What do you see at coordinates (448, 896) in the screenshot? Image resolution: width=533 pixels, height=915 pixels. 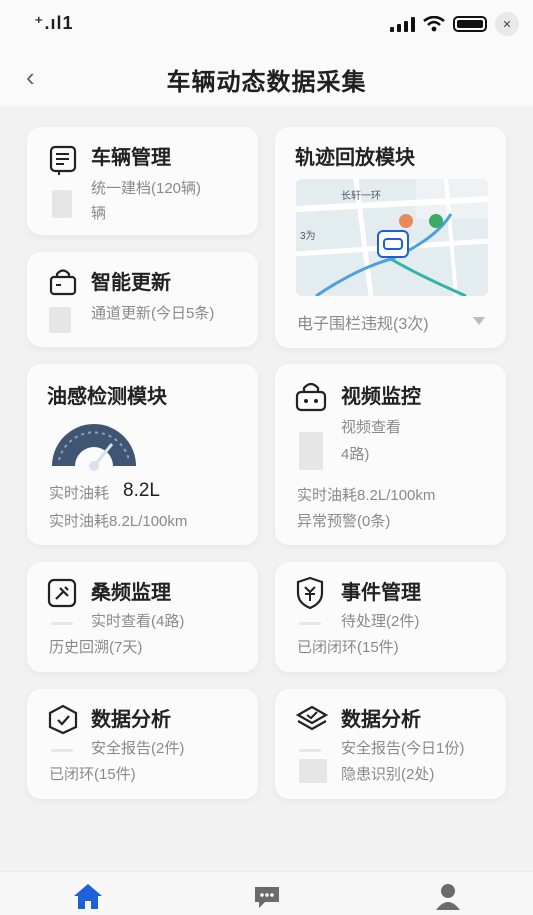 I see `user-icon` at bounding box center [448, 896].